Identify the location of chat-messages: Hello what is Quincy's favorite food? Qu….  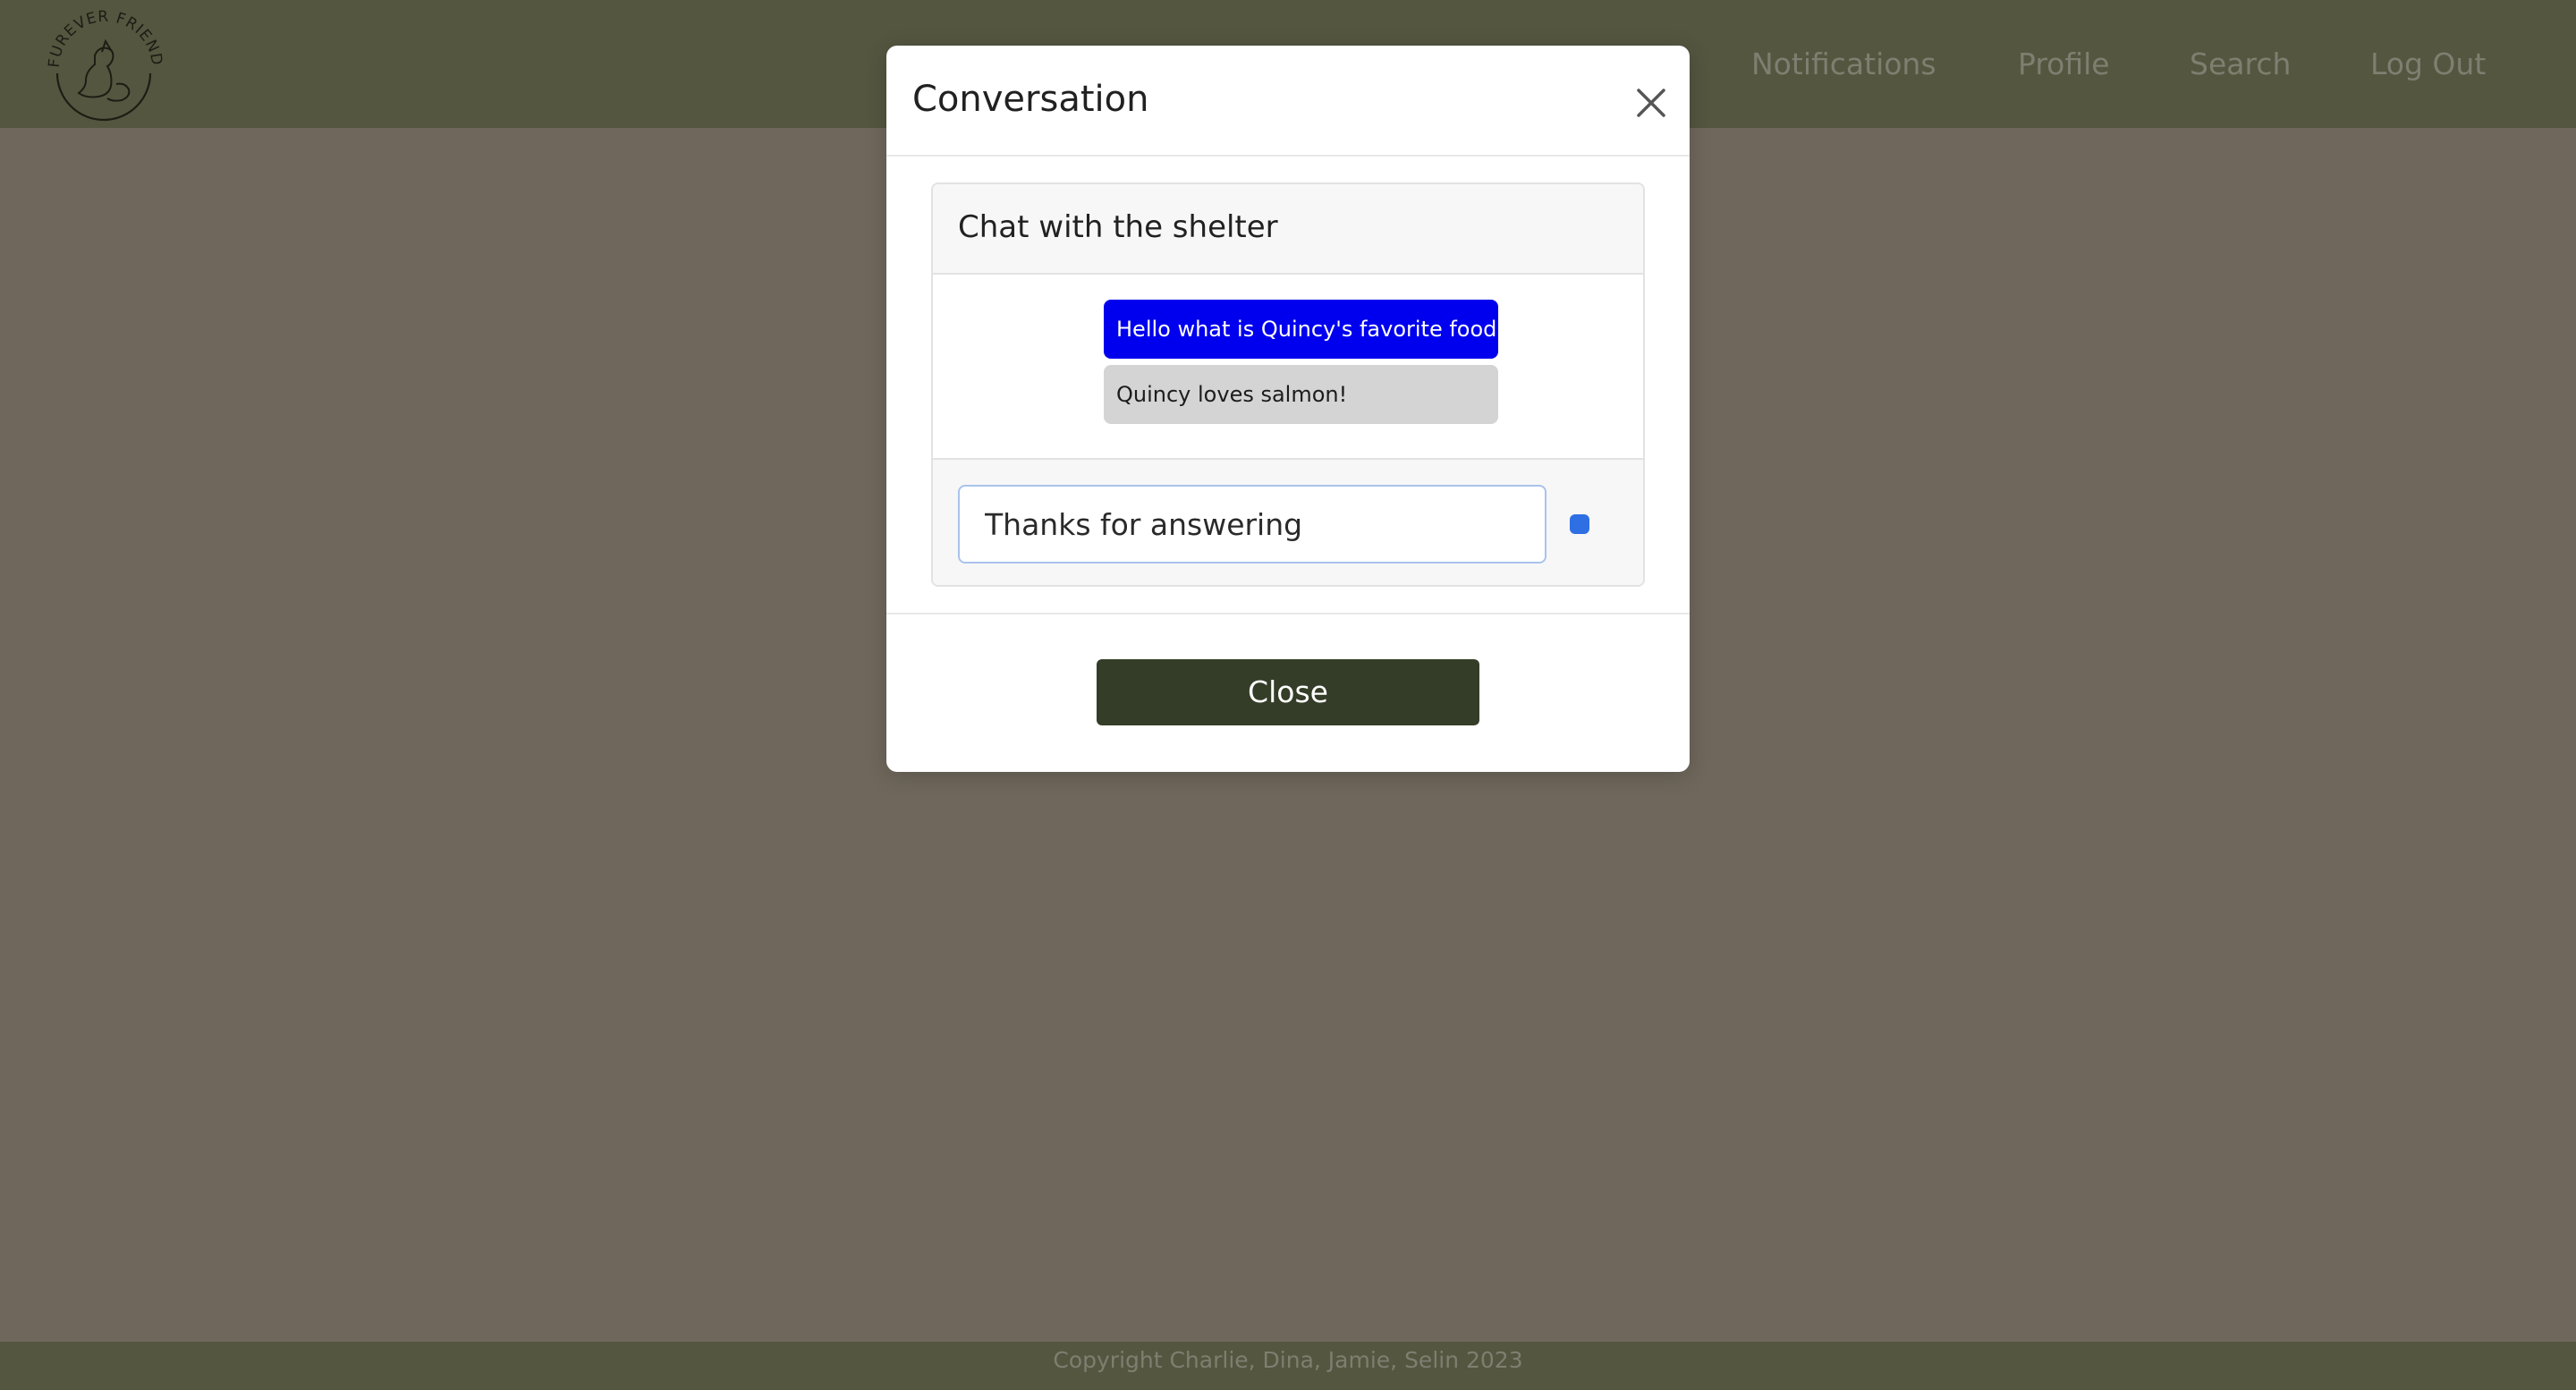
(1288, 366).